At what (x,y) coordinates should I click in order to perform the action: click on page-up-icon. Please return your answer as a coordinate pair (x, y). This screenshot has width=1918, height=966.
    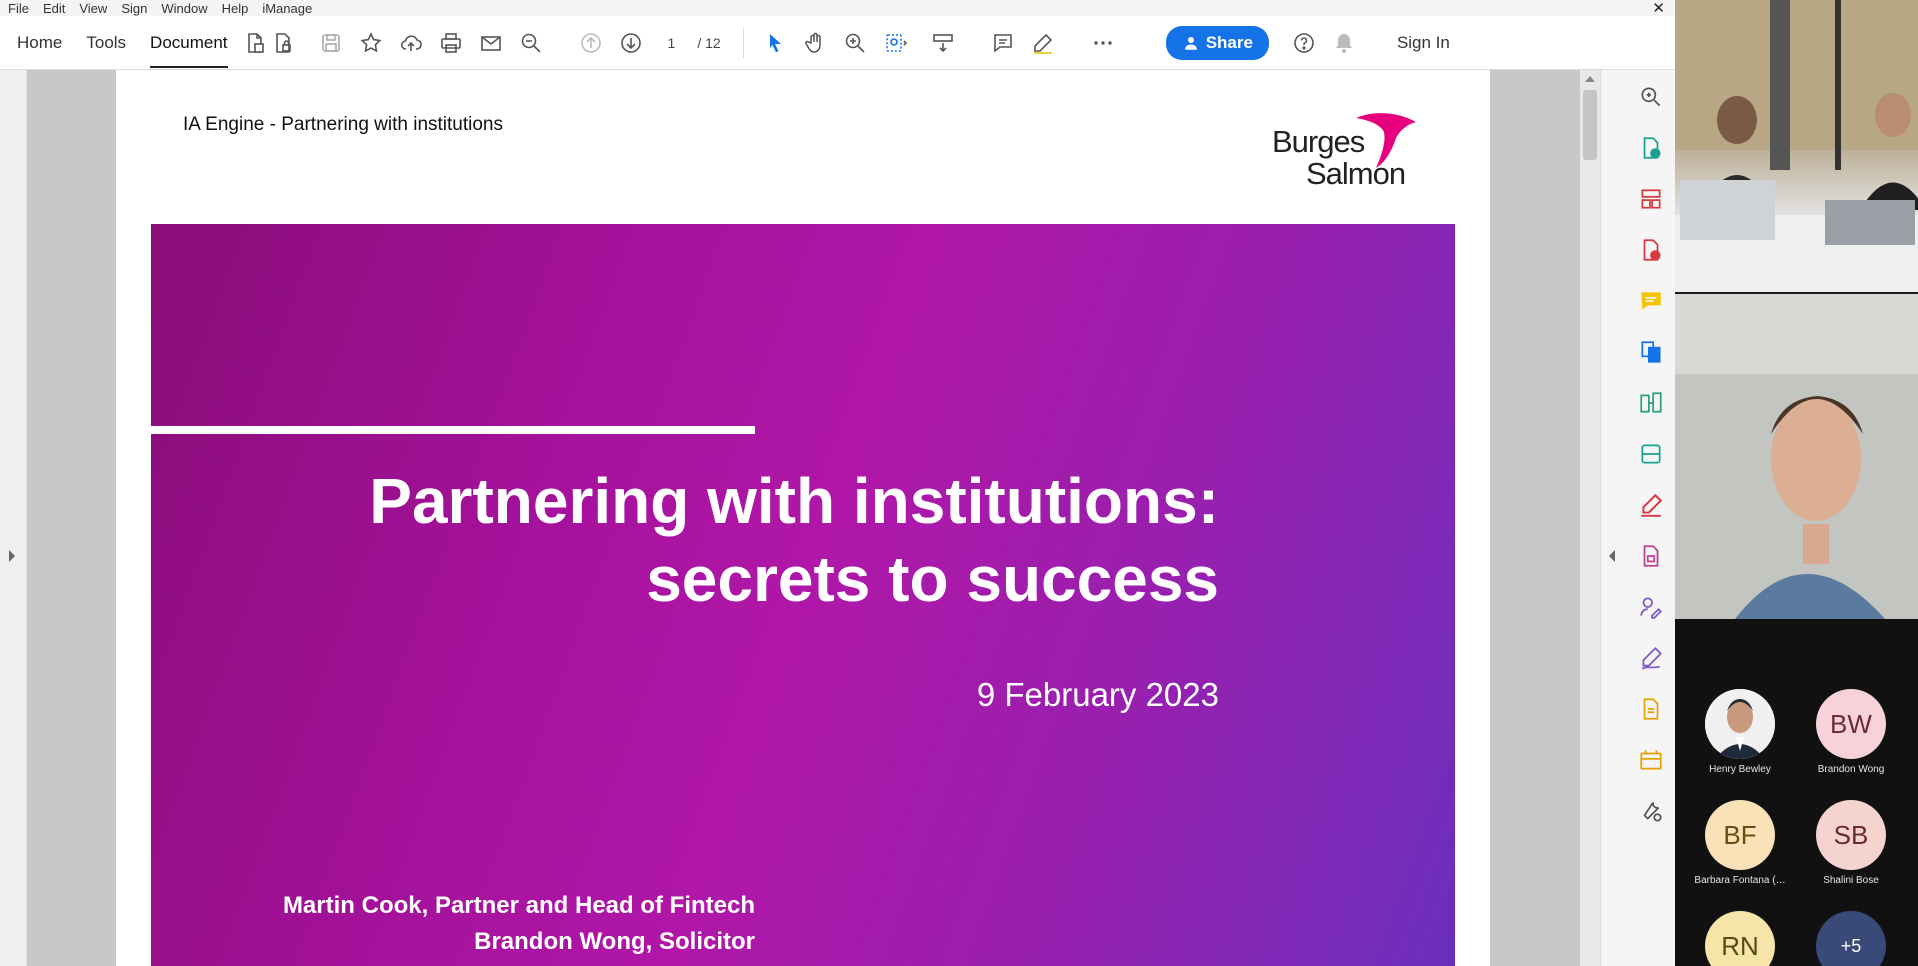
    Looking at the image, I should click on (591, 43).